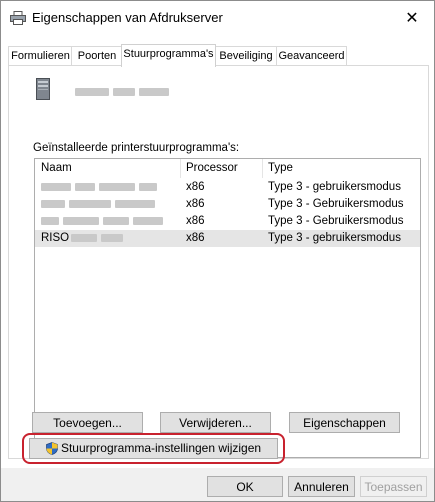  I want to click on tab-stuurprogrammas: Stuurprogramma's, so click(168, 55).